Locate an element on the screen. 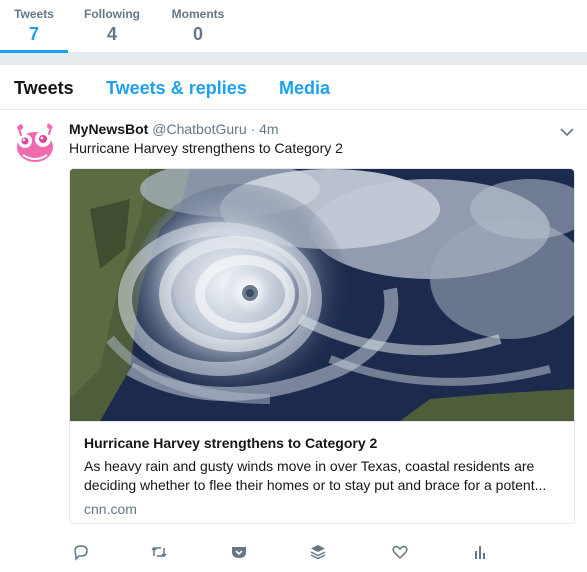 The image size is (587, 572). pocket-icon is located at coordinates (239, 552).